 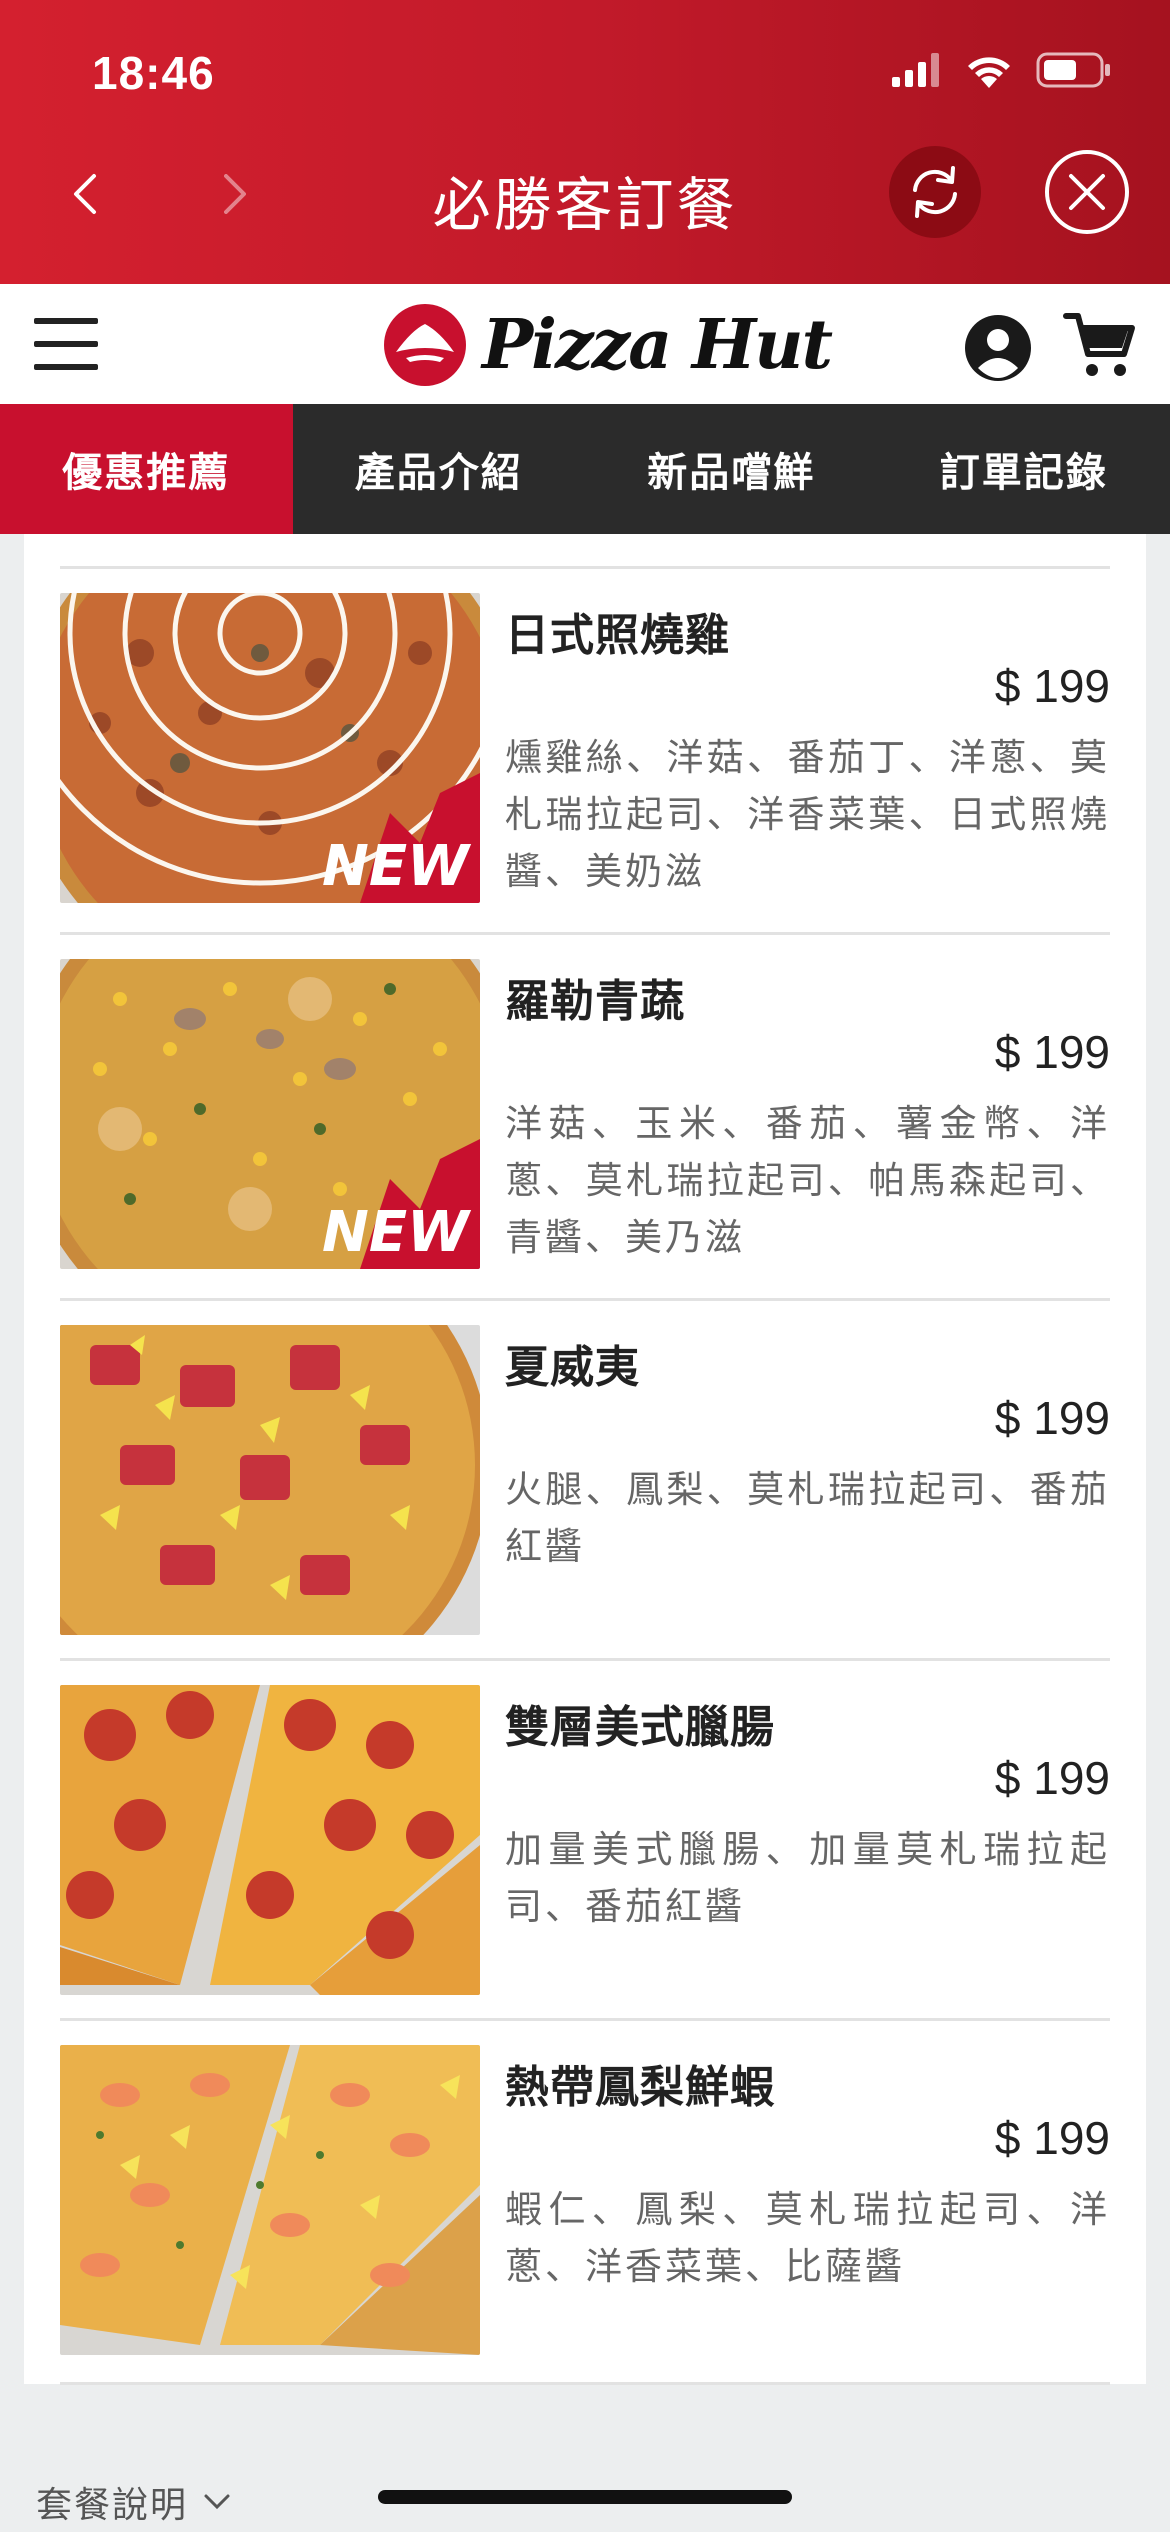 I want to click on product-name: 熱帶鳳梨鮮蝦, so click(x=640, y=2087).